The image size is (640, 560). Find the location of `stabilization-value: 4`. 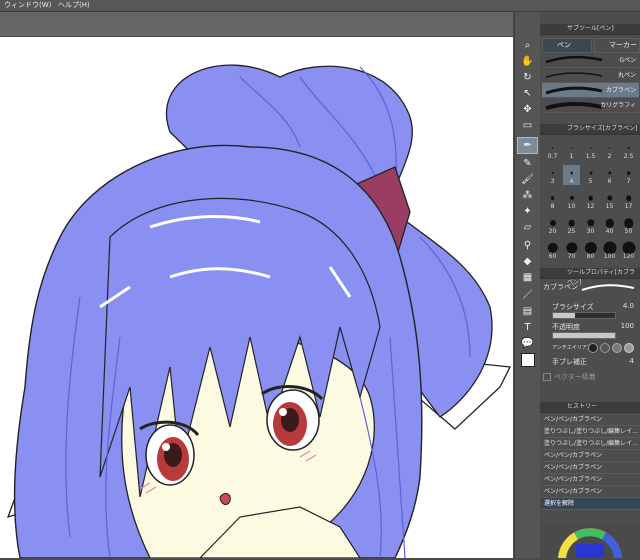

stabilization-value: 4 is located at coordinates (631, 361).